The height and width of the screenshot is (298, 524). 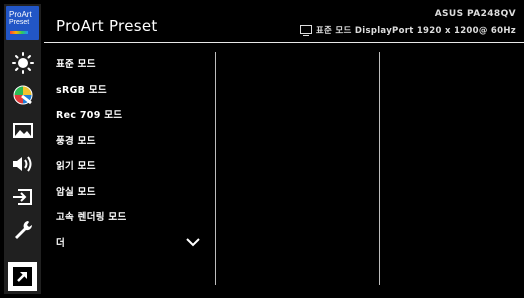 What do you see at coordinates (131, 222) in the screenshot?
I see `menu-item-fast-render: 고속 렌더링 모드` at bounding box center [131, 222].